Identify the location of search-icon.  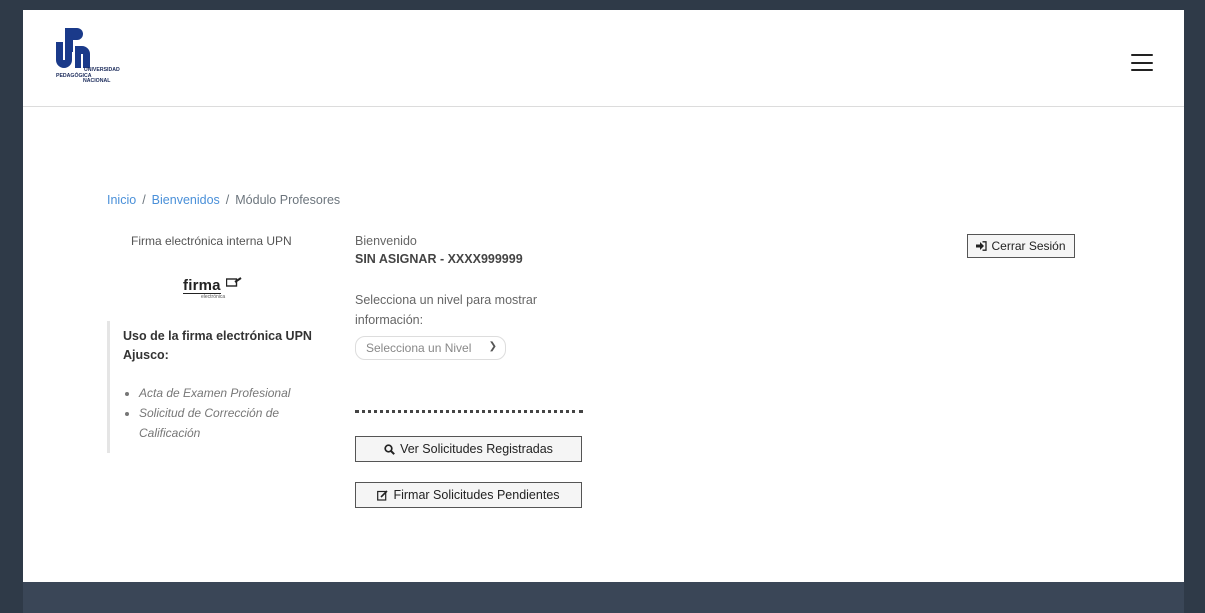
(389, 449).